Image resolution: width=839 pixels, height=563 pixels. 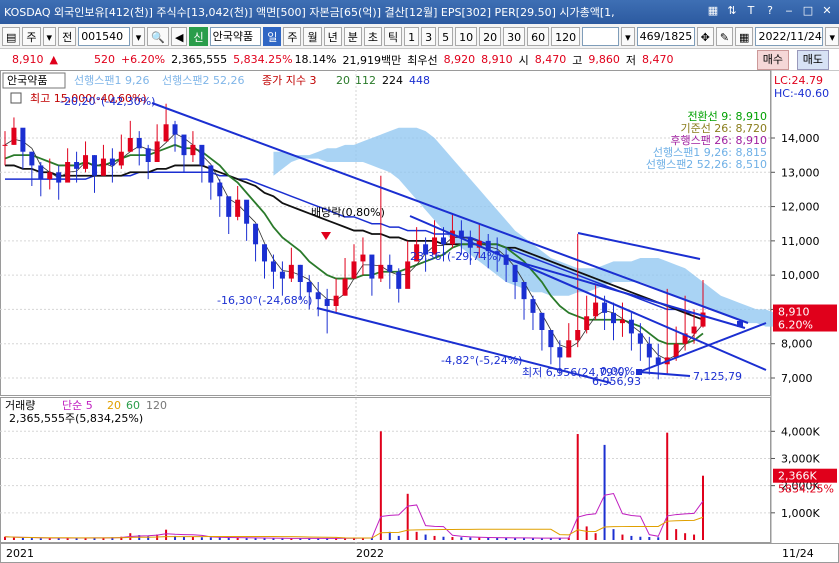 What do you see at coordinates (538, 36) in the screenshot?
I see `minute-60-button: 60` at bounding box center [538, 36].